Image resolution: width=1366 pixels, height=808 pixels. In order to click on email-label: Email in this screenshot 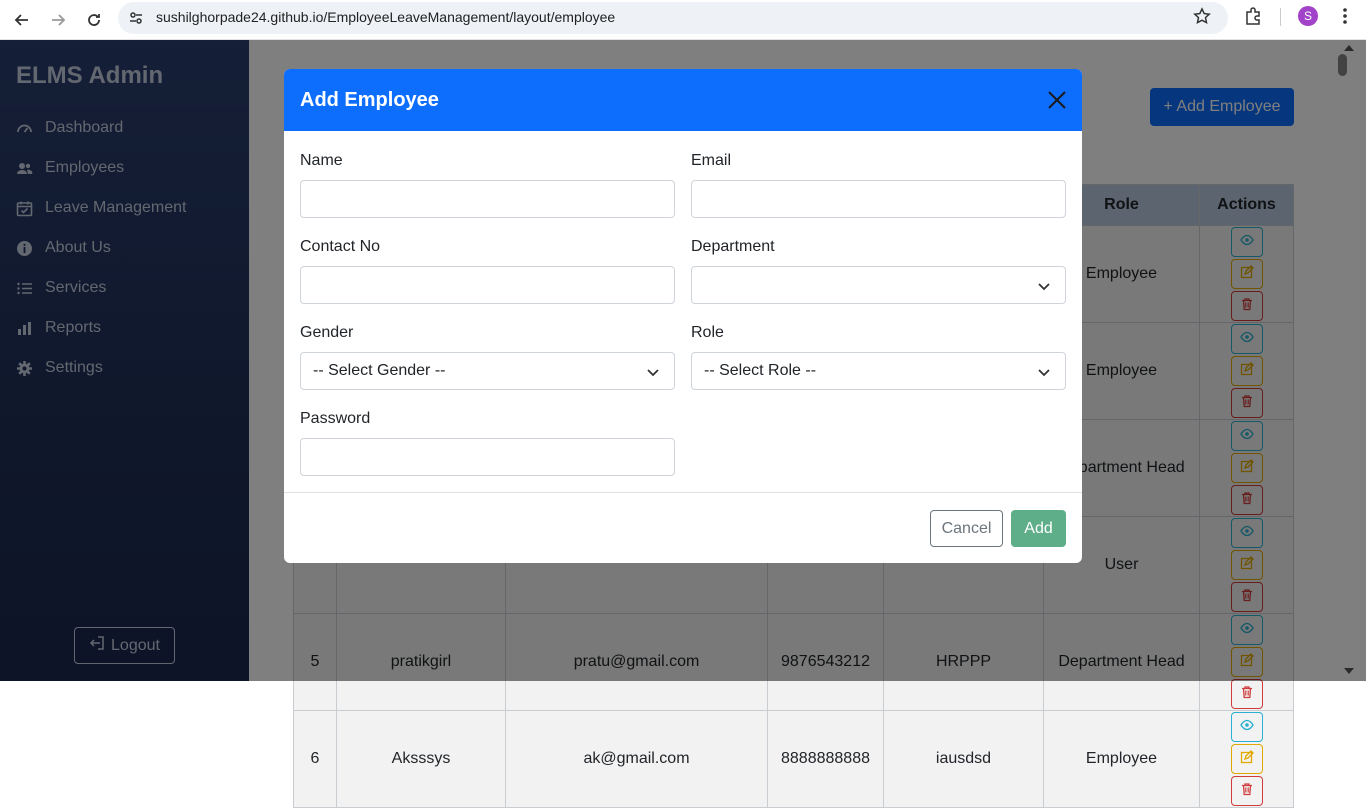, I will do `click(711, 160)`.